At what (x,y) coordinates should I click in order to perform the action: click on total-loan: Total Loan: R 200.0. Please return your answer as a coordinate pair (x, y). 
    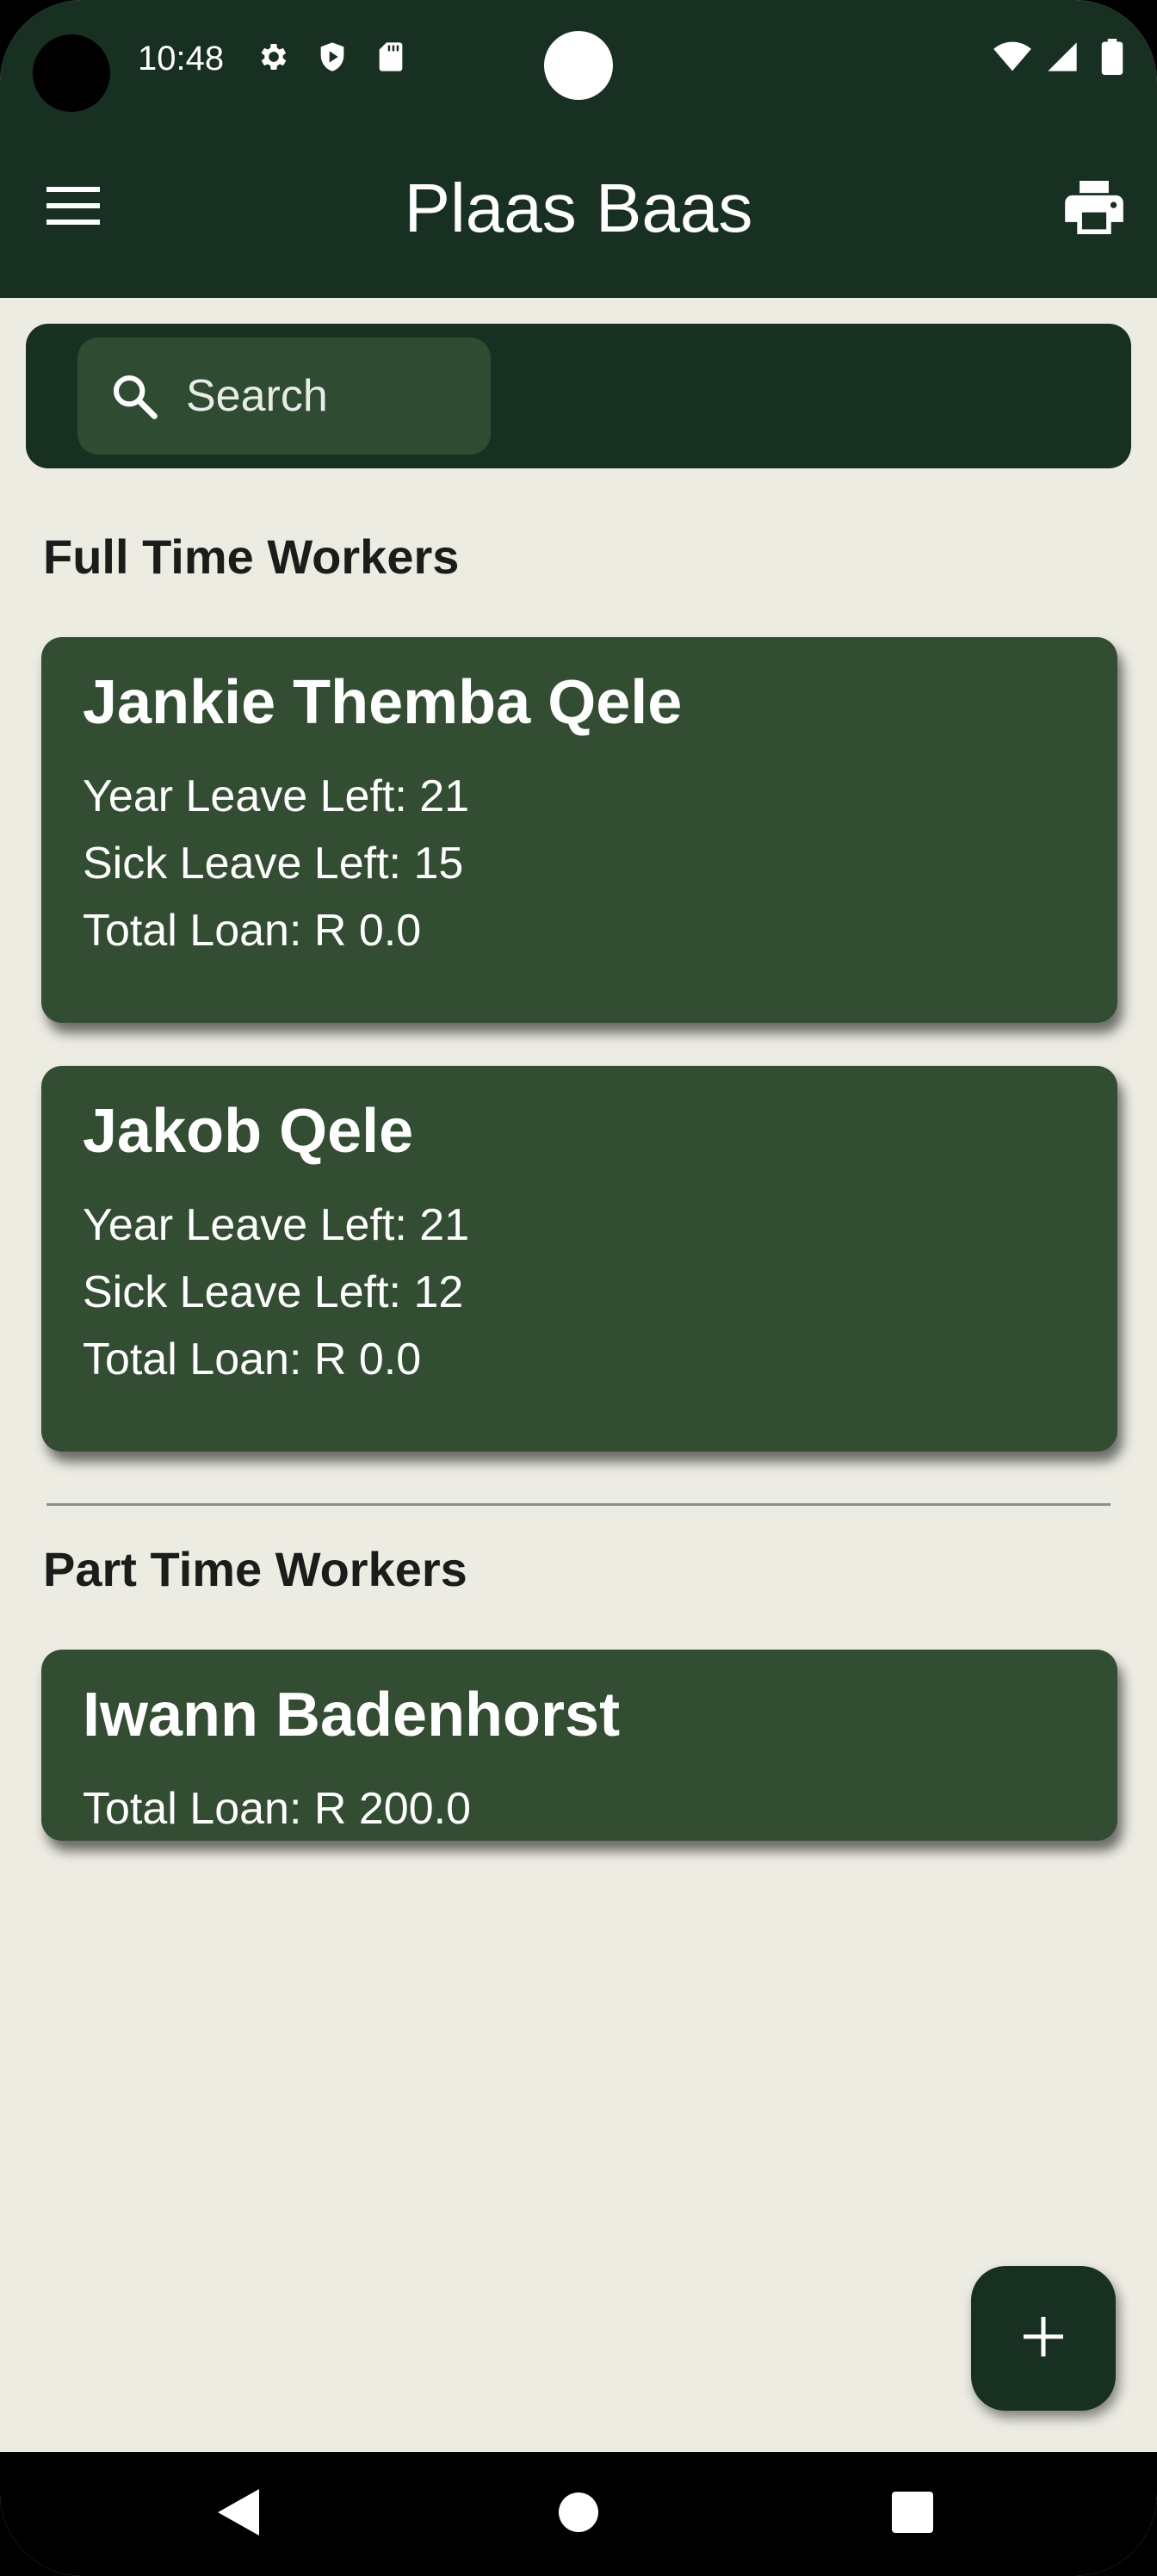
    Looking at the image, I should click on (277, 1809).